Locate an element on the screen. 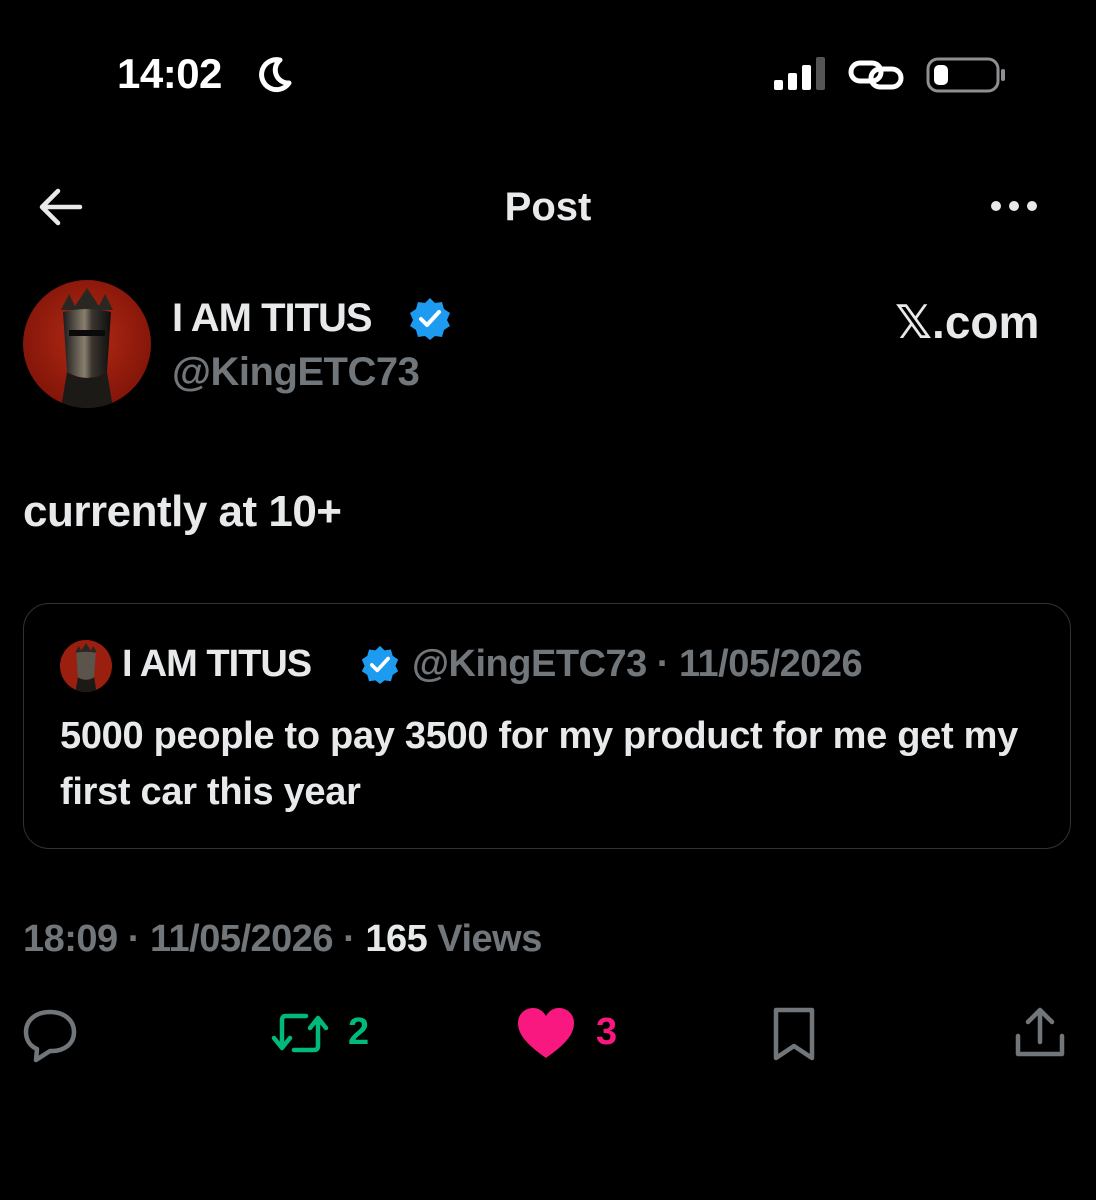 Image resolution: width=1096 pixels, height=1200 pixels. cellular-signal-icon is located at coordinates (799, 73).